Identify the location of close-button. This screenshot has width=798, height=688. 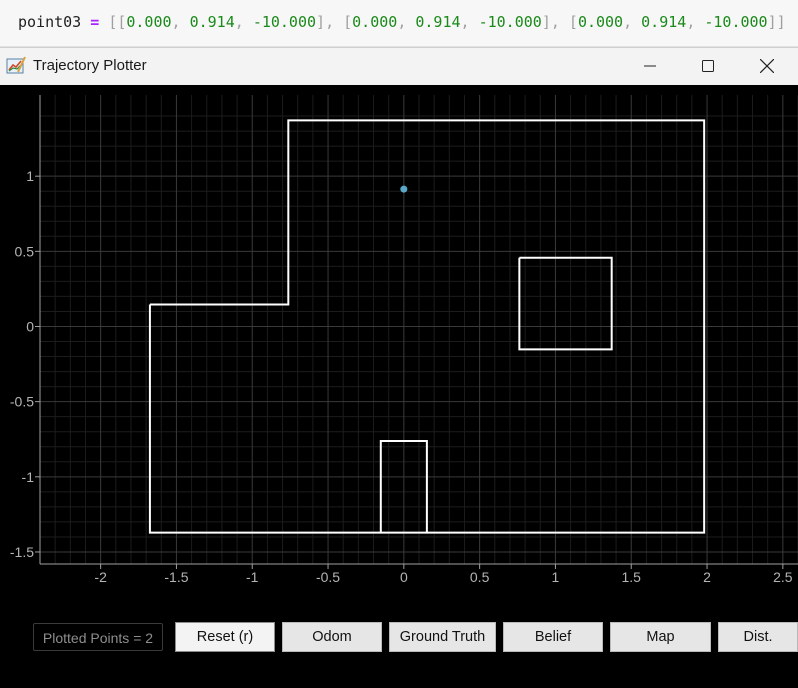
(767, 66).